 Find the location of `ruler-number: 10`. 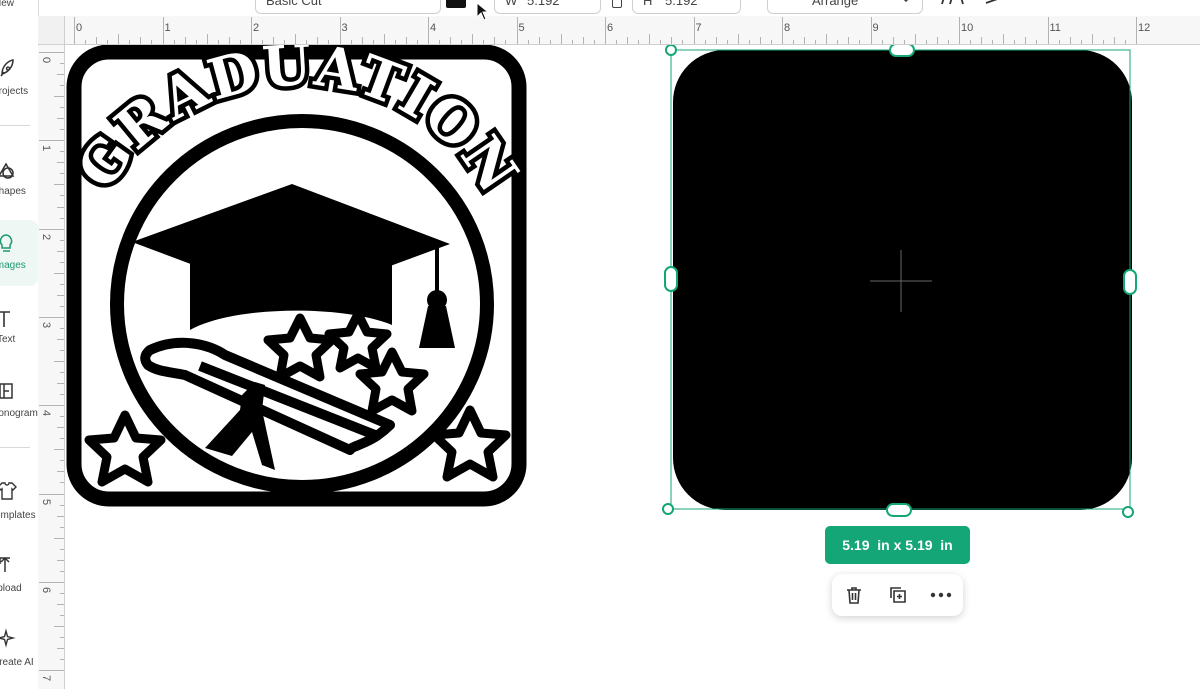

ruler-number: 10 is located at coordinates (967, 28).